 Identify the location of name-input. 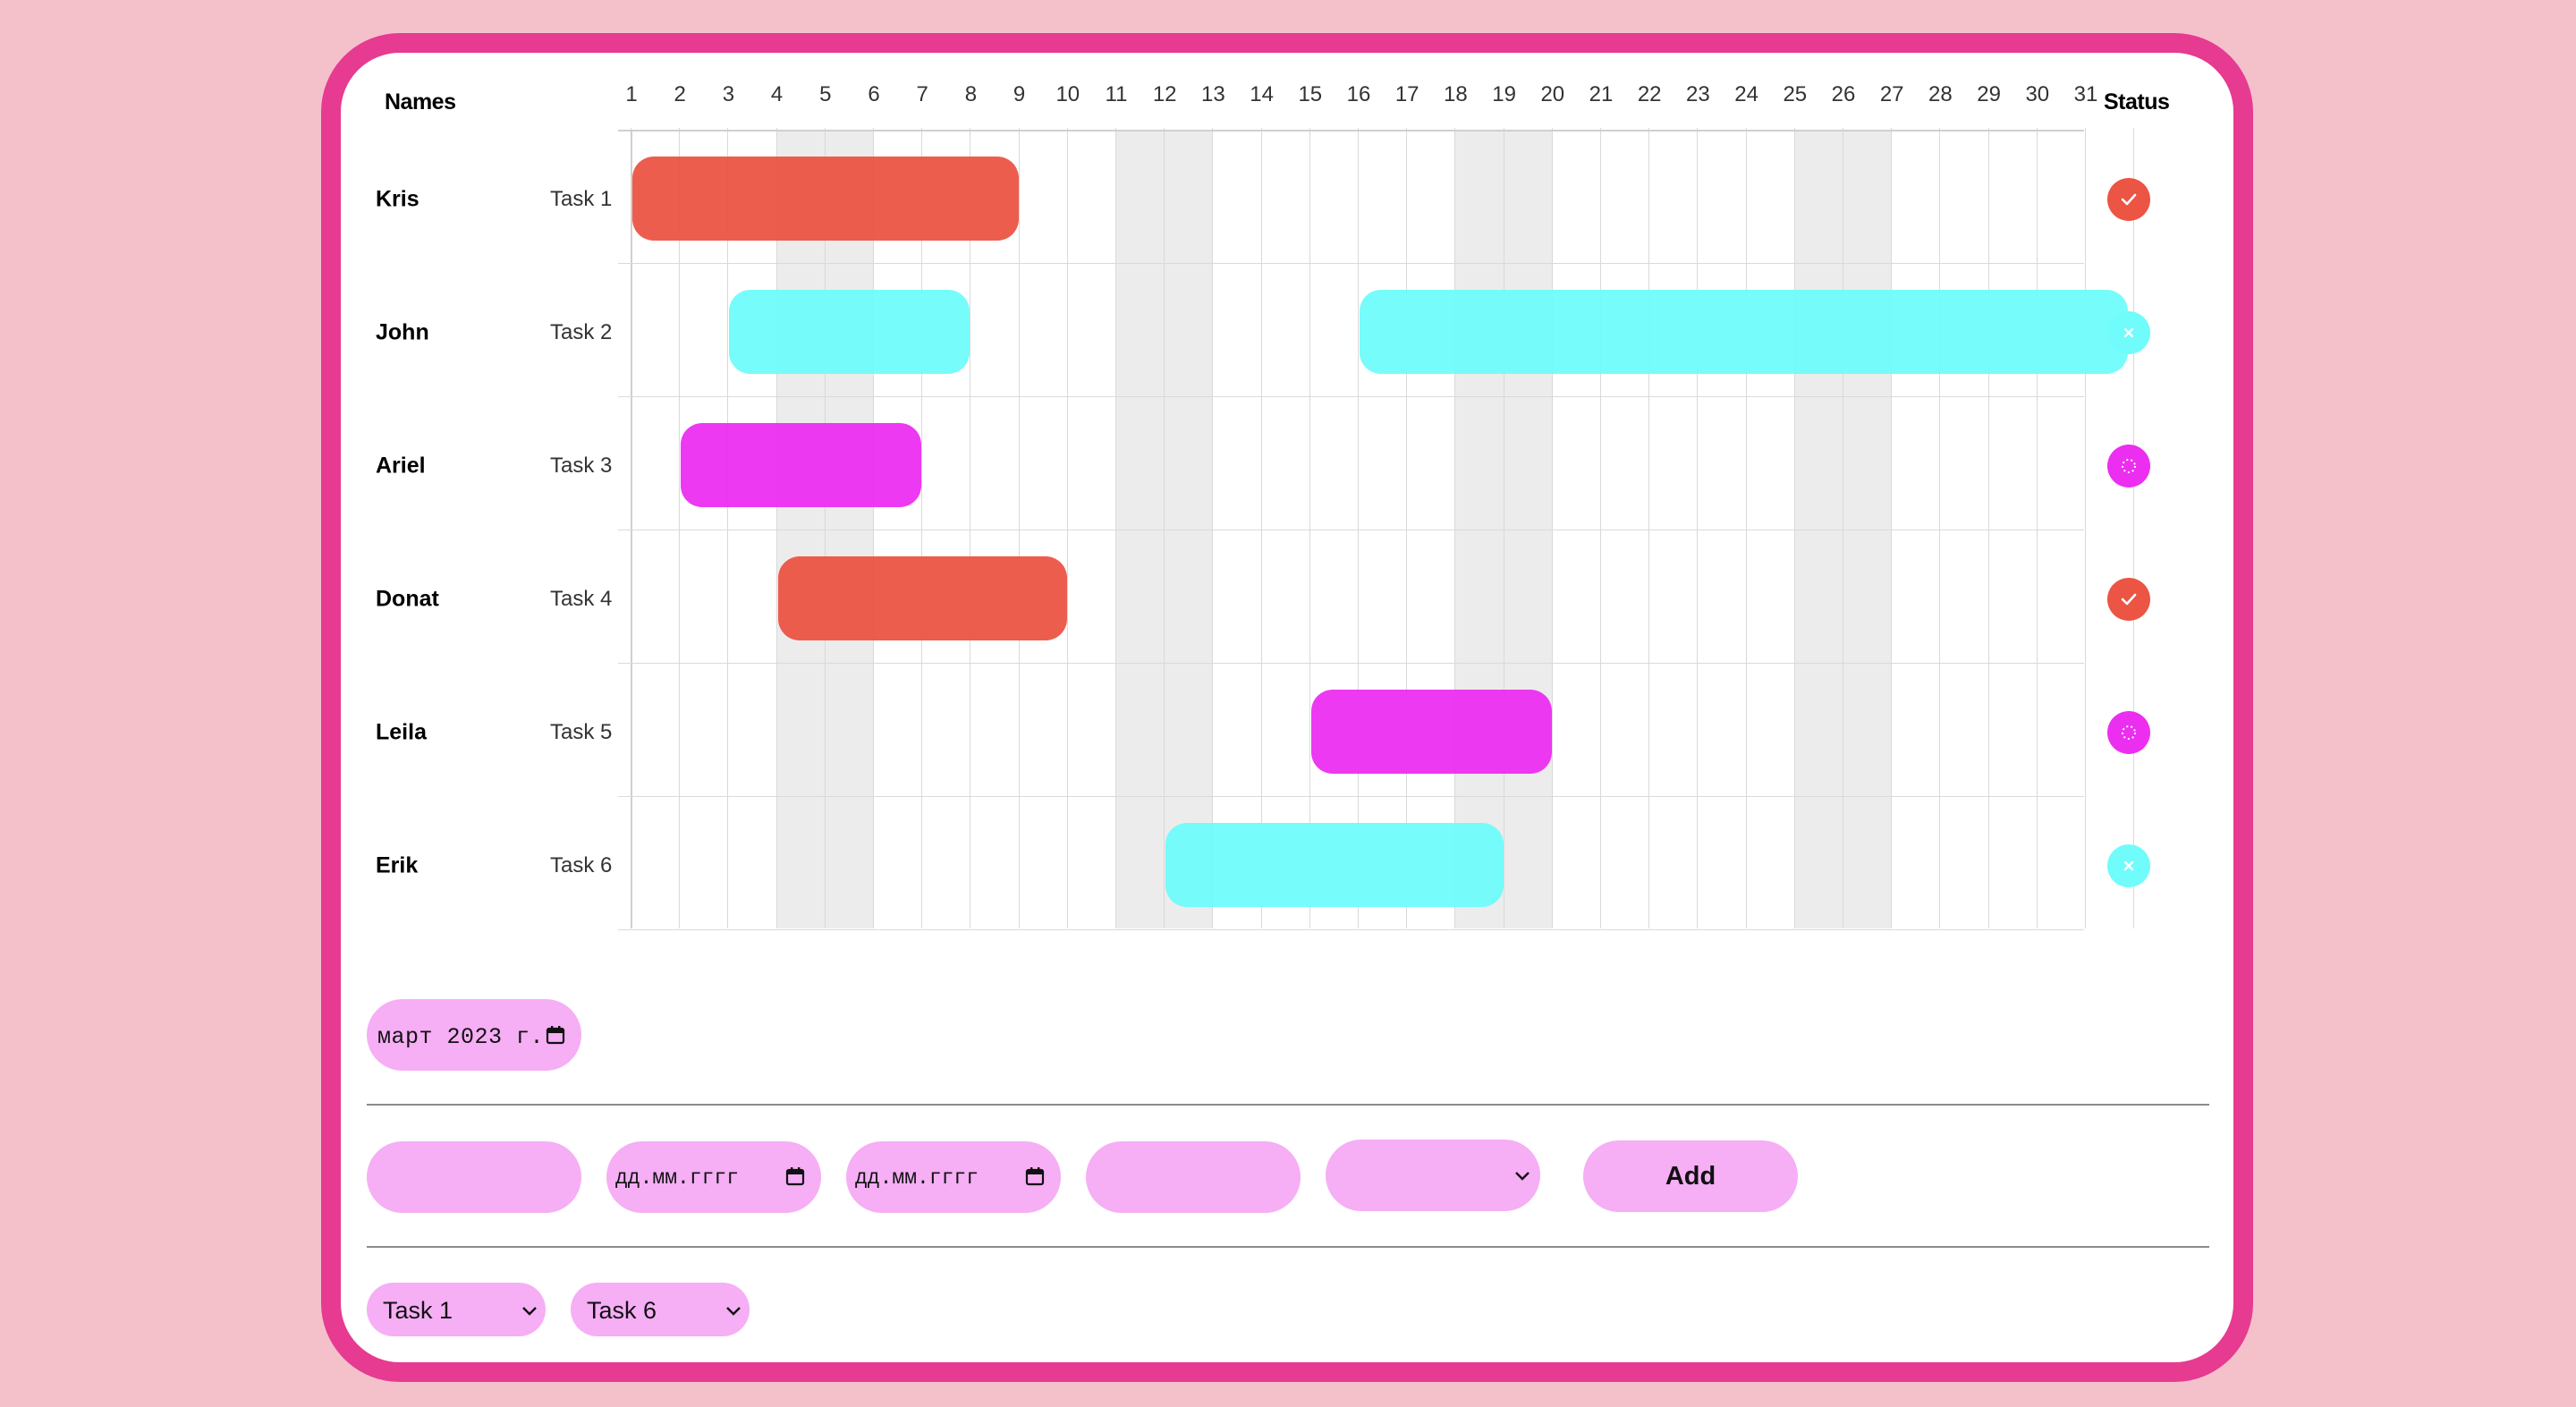
(474, 1177).